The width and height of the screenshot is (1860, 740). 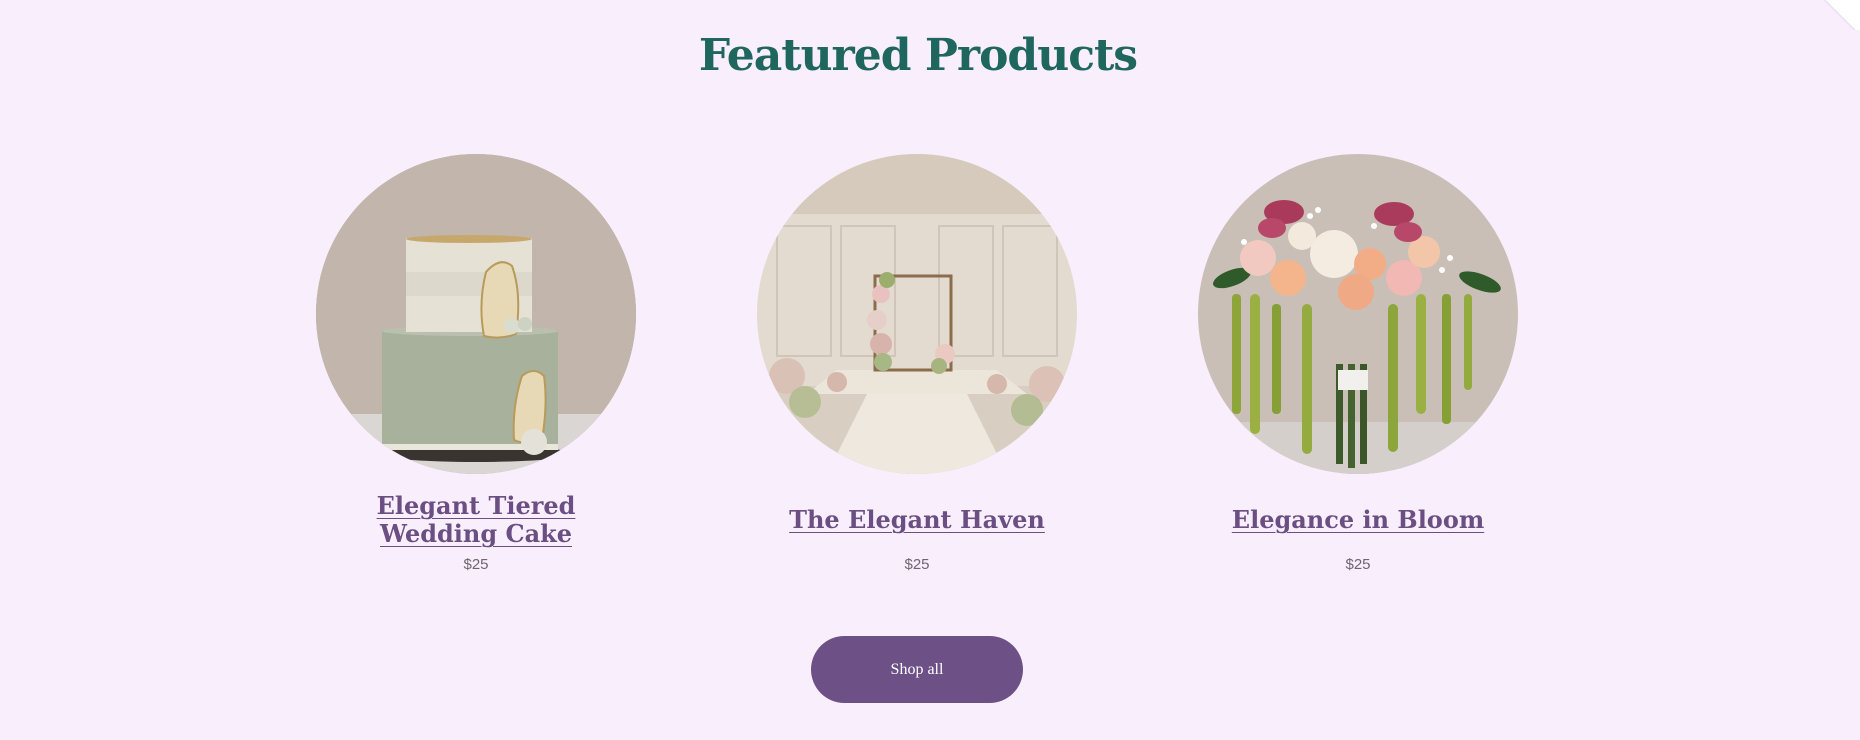 I want to click on section-title: Featured Products, so click(x=918, y=55).